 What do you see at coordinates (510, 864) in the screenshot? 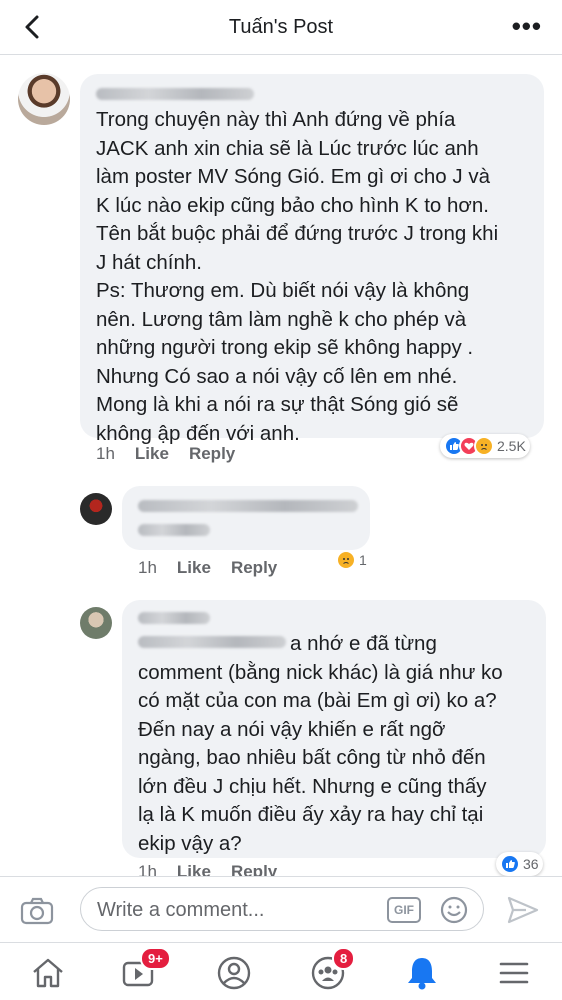
I see `like-icon` at bounding box center [510, 864].